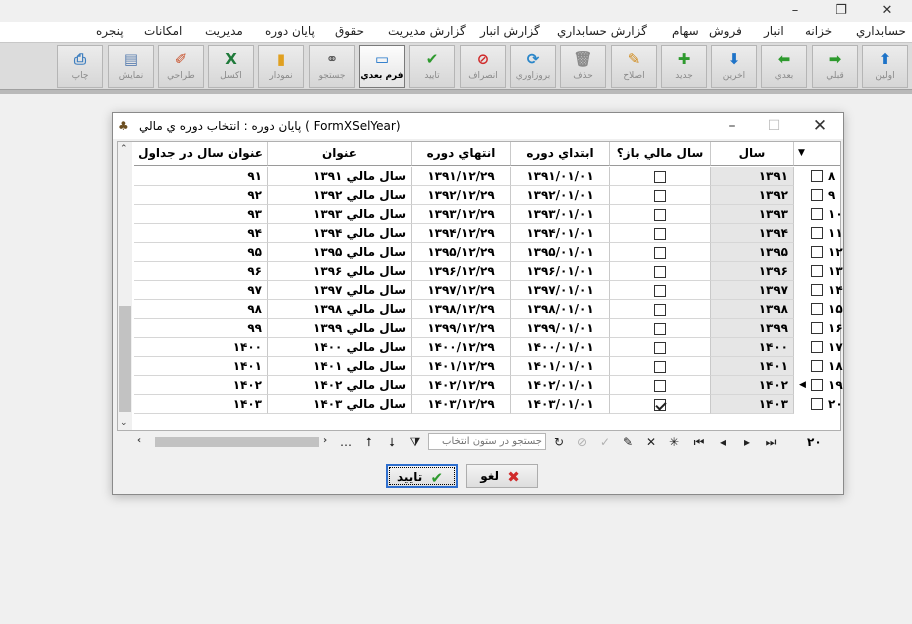  I want to click on cell-name: سال مالي ۱۳۹۸, so click(340, 309).